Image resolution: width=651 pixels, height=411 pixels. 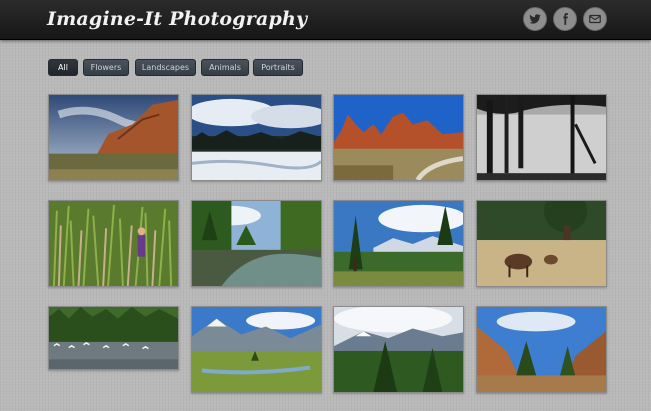 What do you see at coordinates (225, 67) in the screenshot?
I see `filter-animals-button: Animals` at bounding box center [225, 67].